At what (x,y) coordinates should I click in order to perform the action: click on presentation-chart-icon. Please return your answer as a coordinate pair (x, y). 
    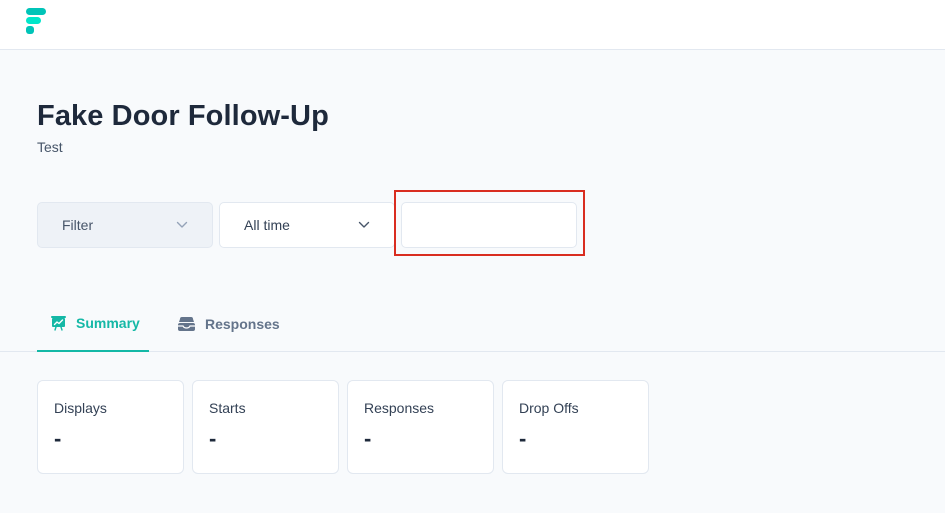
    Looking at the image, I should click on (58, 323).